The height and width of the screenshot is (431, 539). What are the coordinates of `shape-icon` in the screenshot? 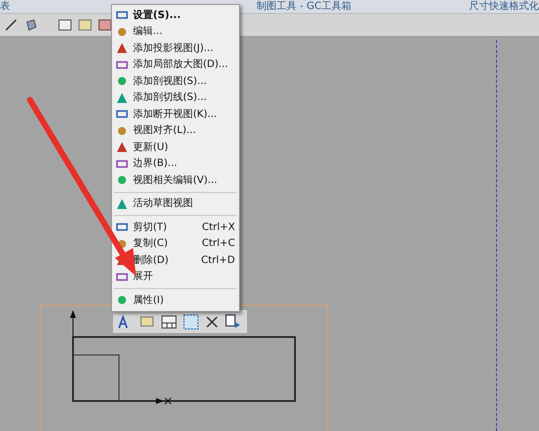 It's located at (31, 25).